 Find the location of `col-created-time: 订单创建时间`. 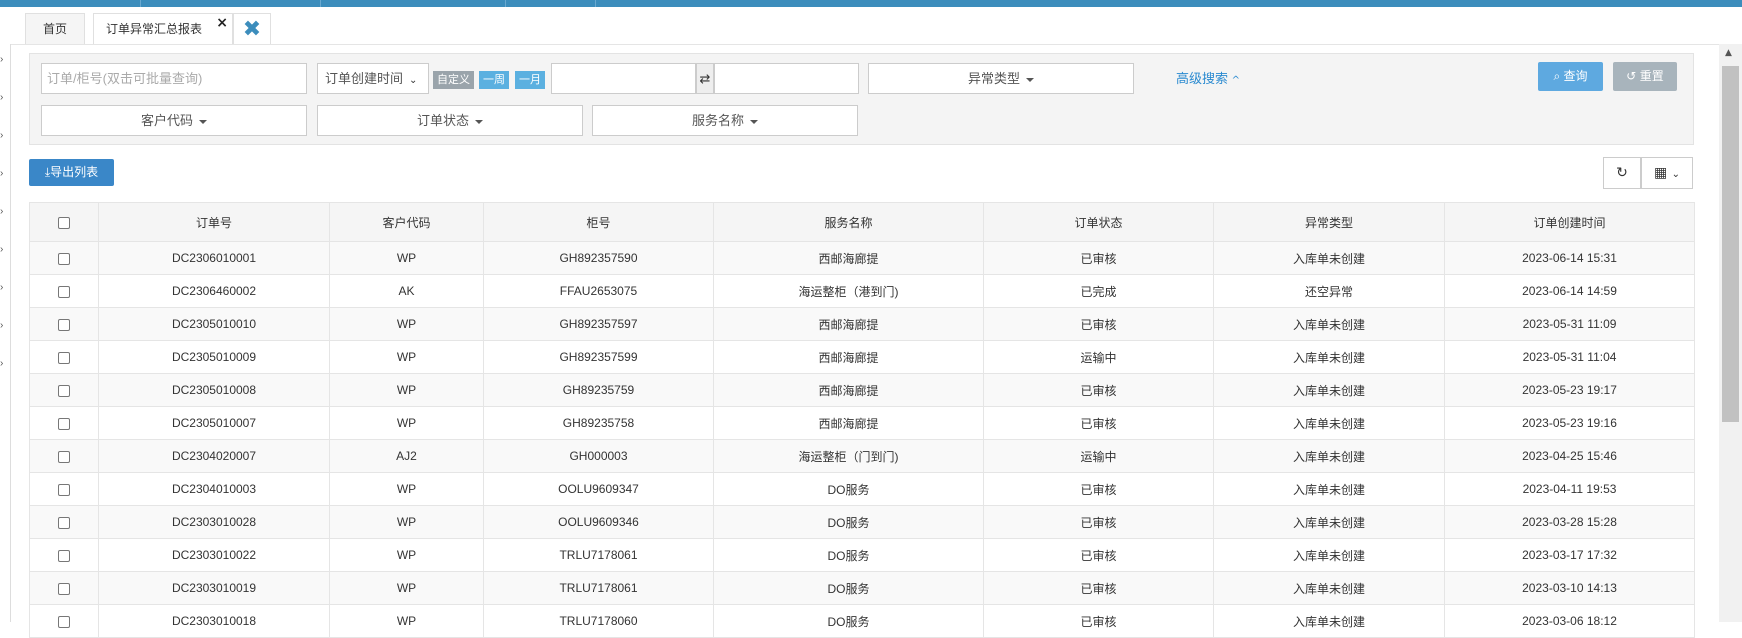

col-created-time: 订单创建时间 is located at coordinates (1569, 222).